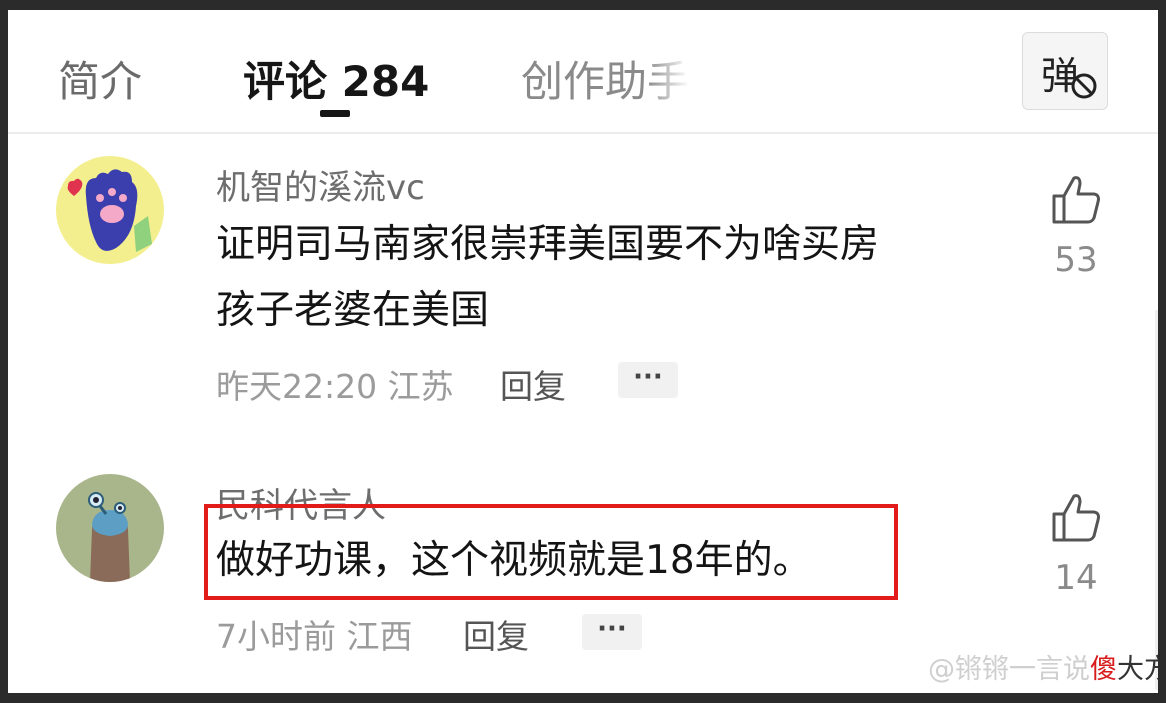 Image resolution: width=1166 pixels, height=703 pixels. I want to click on like-button: 53, so click(1076, 227).